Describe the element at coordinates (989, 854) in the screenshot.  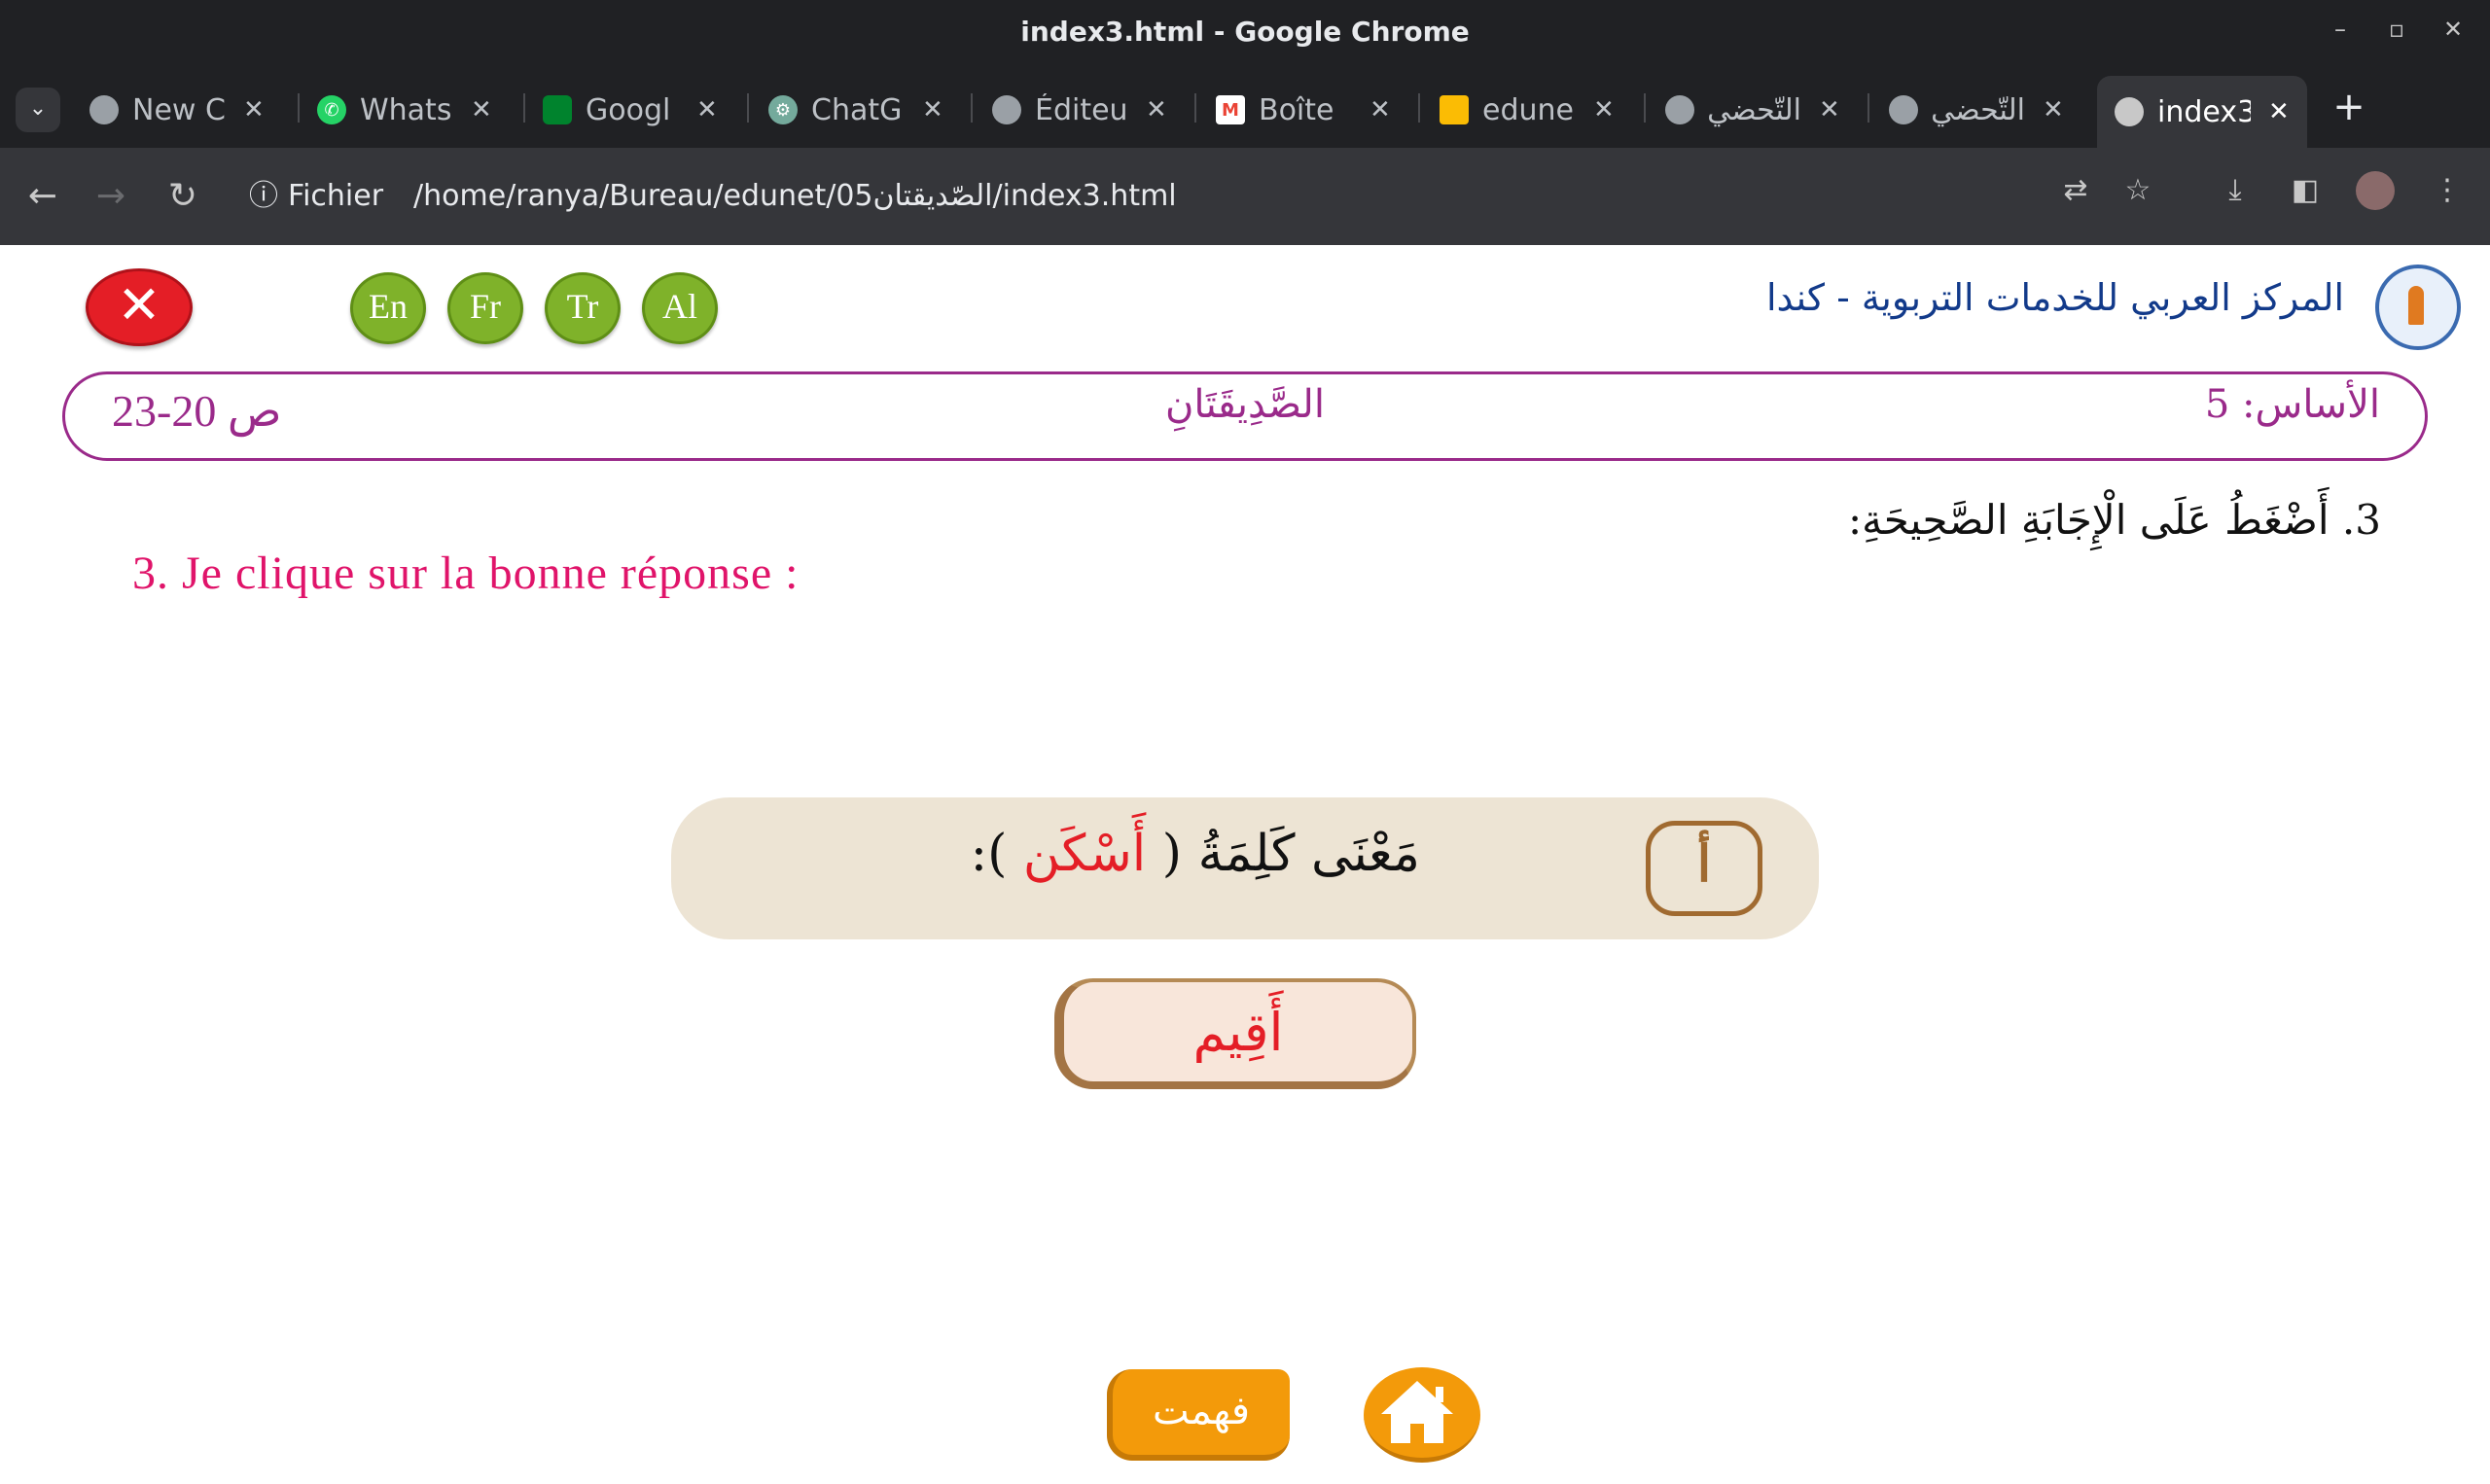
I see `question-suffix: ):` at that location.